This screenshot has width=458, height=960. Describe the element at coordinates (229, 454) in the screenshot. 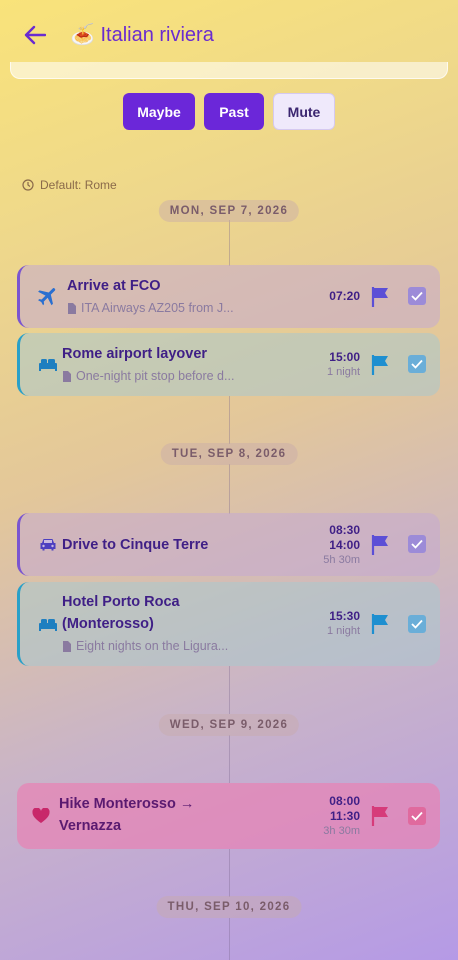

I see `day-header: TUE, SEP 8, 2026` at that location.